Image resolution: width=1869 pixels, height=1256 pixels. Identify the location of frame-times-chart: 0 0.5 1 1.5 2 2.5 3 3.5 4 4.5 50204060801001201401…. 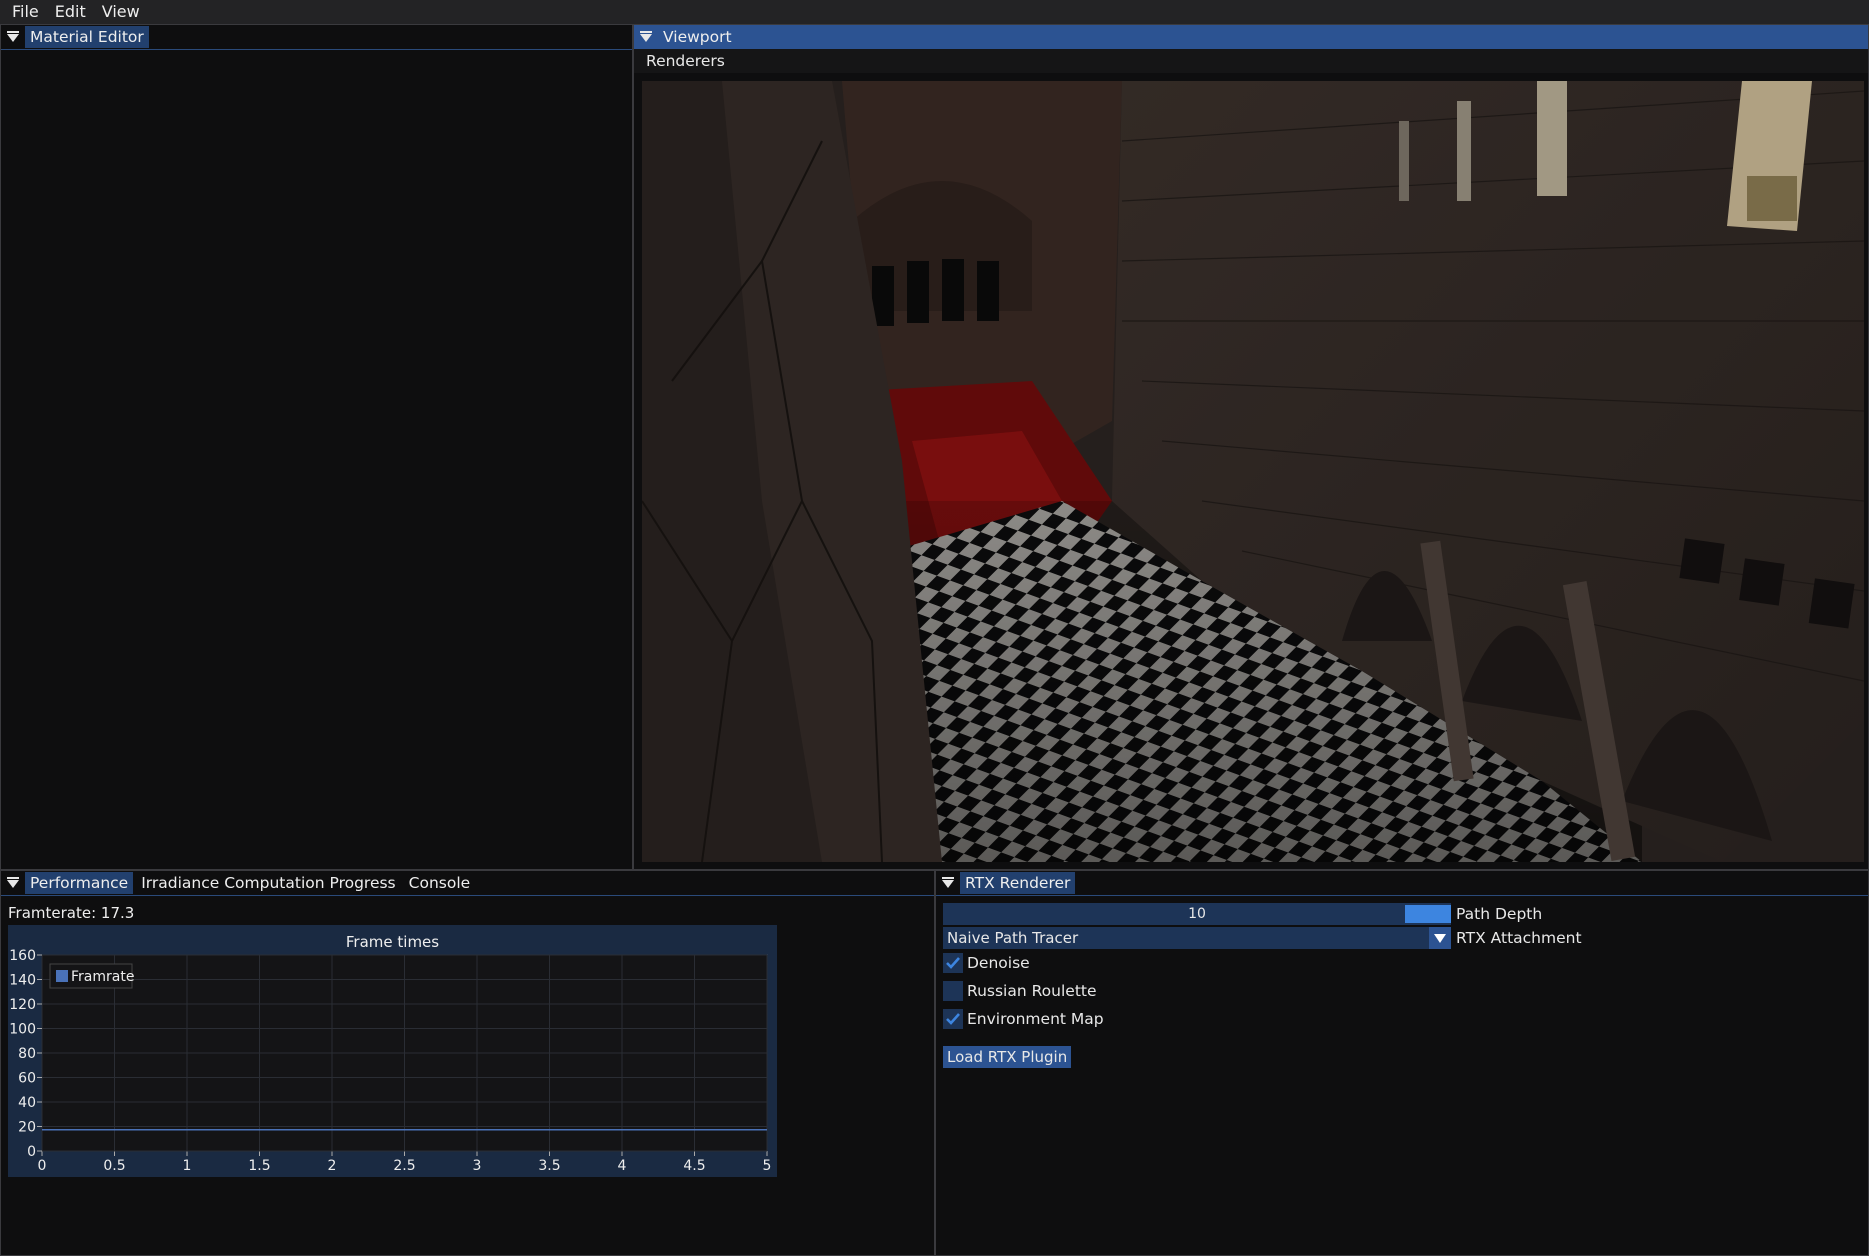
(392, 1051).